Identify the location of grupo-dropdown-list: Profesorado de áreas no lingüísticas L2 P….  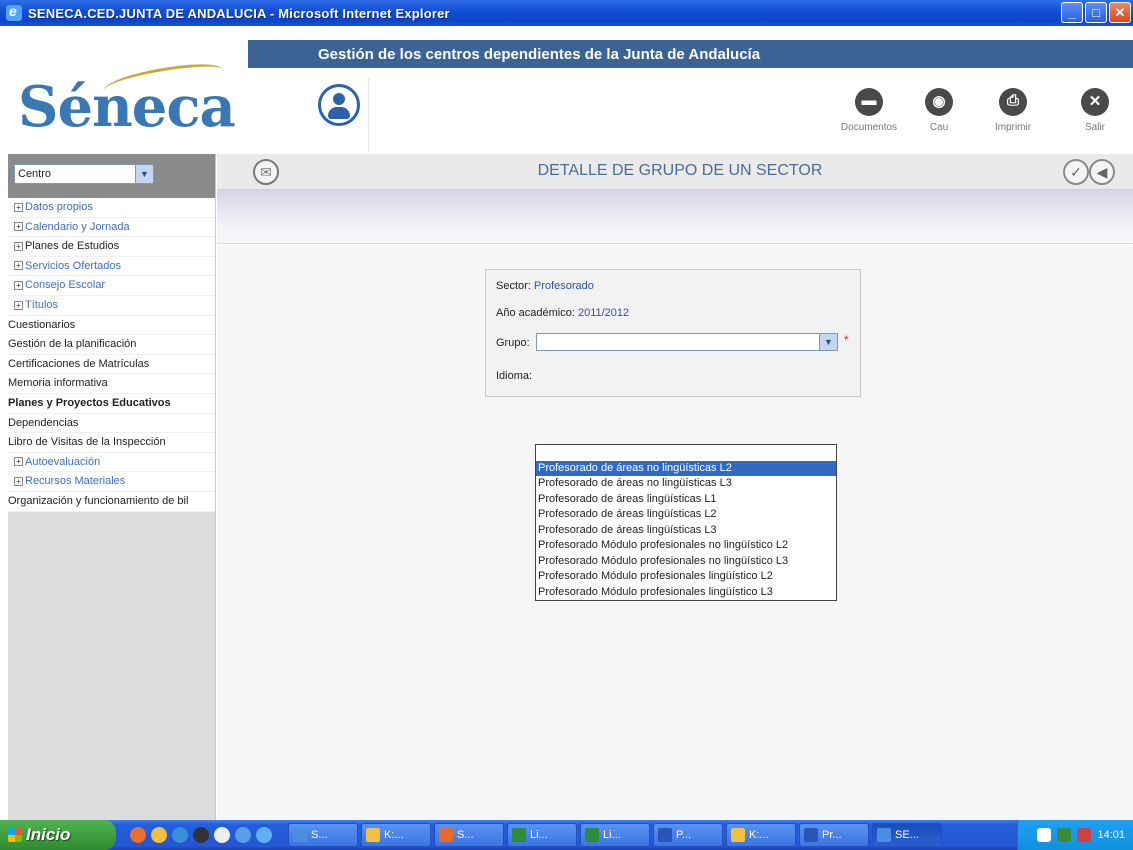
(686, 522).